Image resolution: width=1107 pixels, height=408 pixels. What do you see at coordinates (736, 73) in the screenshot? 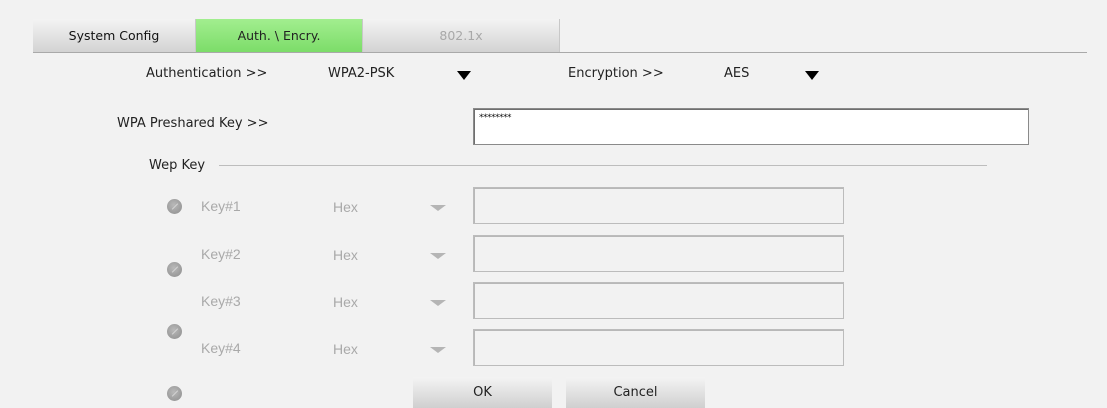
I see `encryption-select: AES` at bounding box center [736, 73].